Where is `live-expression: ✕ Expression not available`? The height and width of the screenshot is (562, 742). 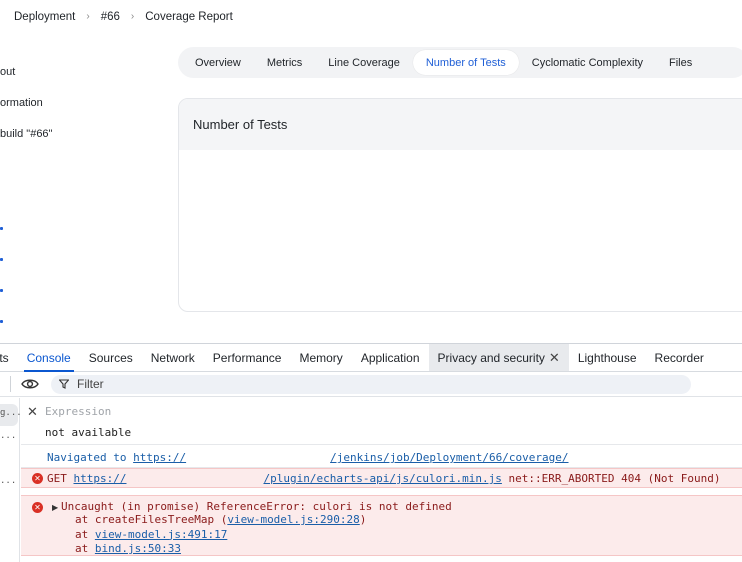 live-expression: ✕ Expression not available is located at coordinates (381, 421).